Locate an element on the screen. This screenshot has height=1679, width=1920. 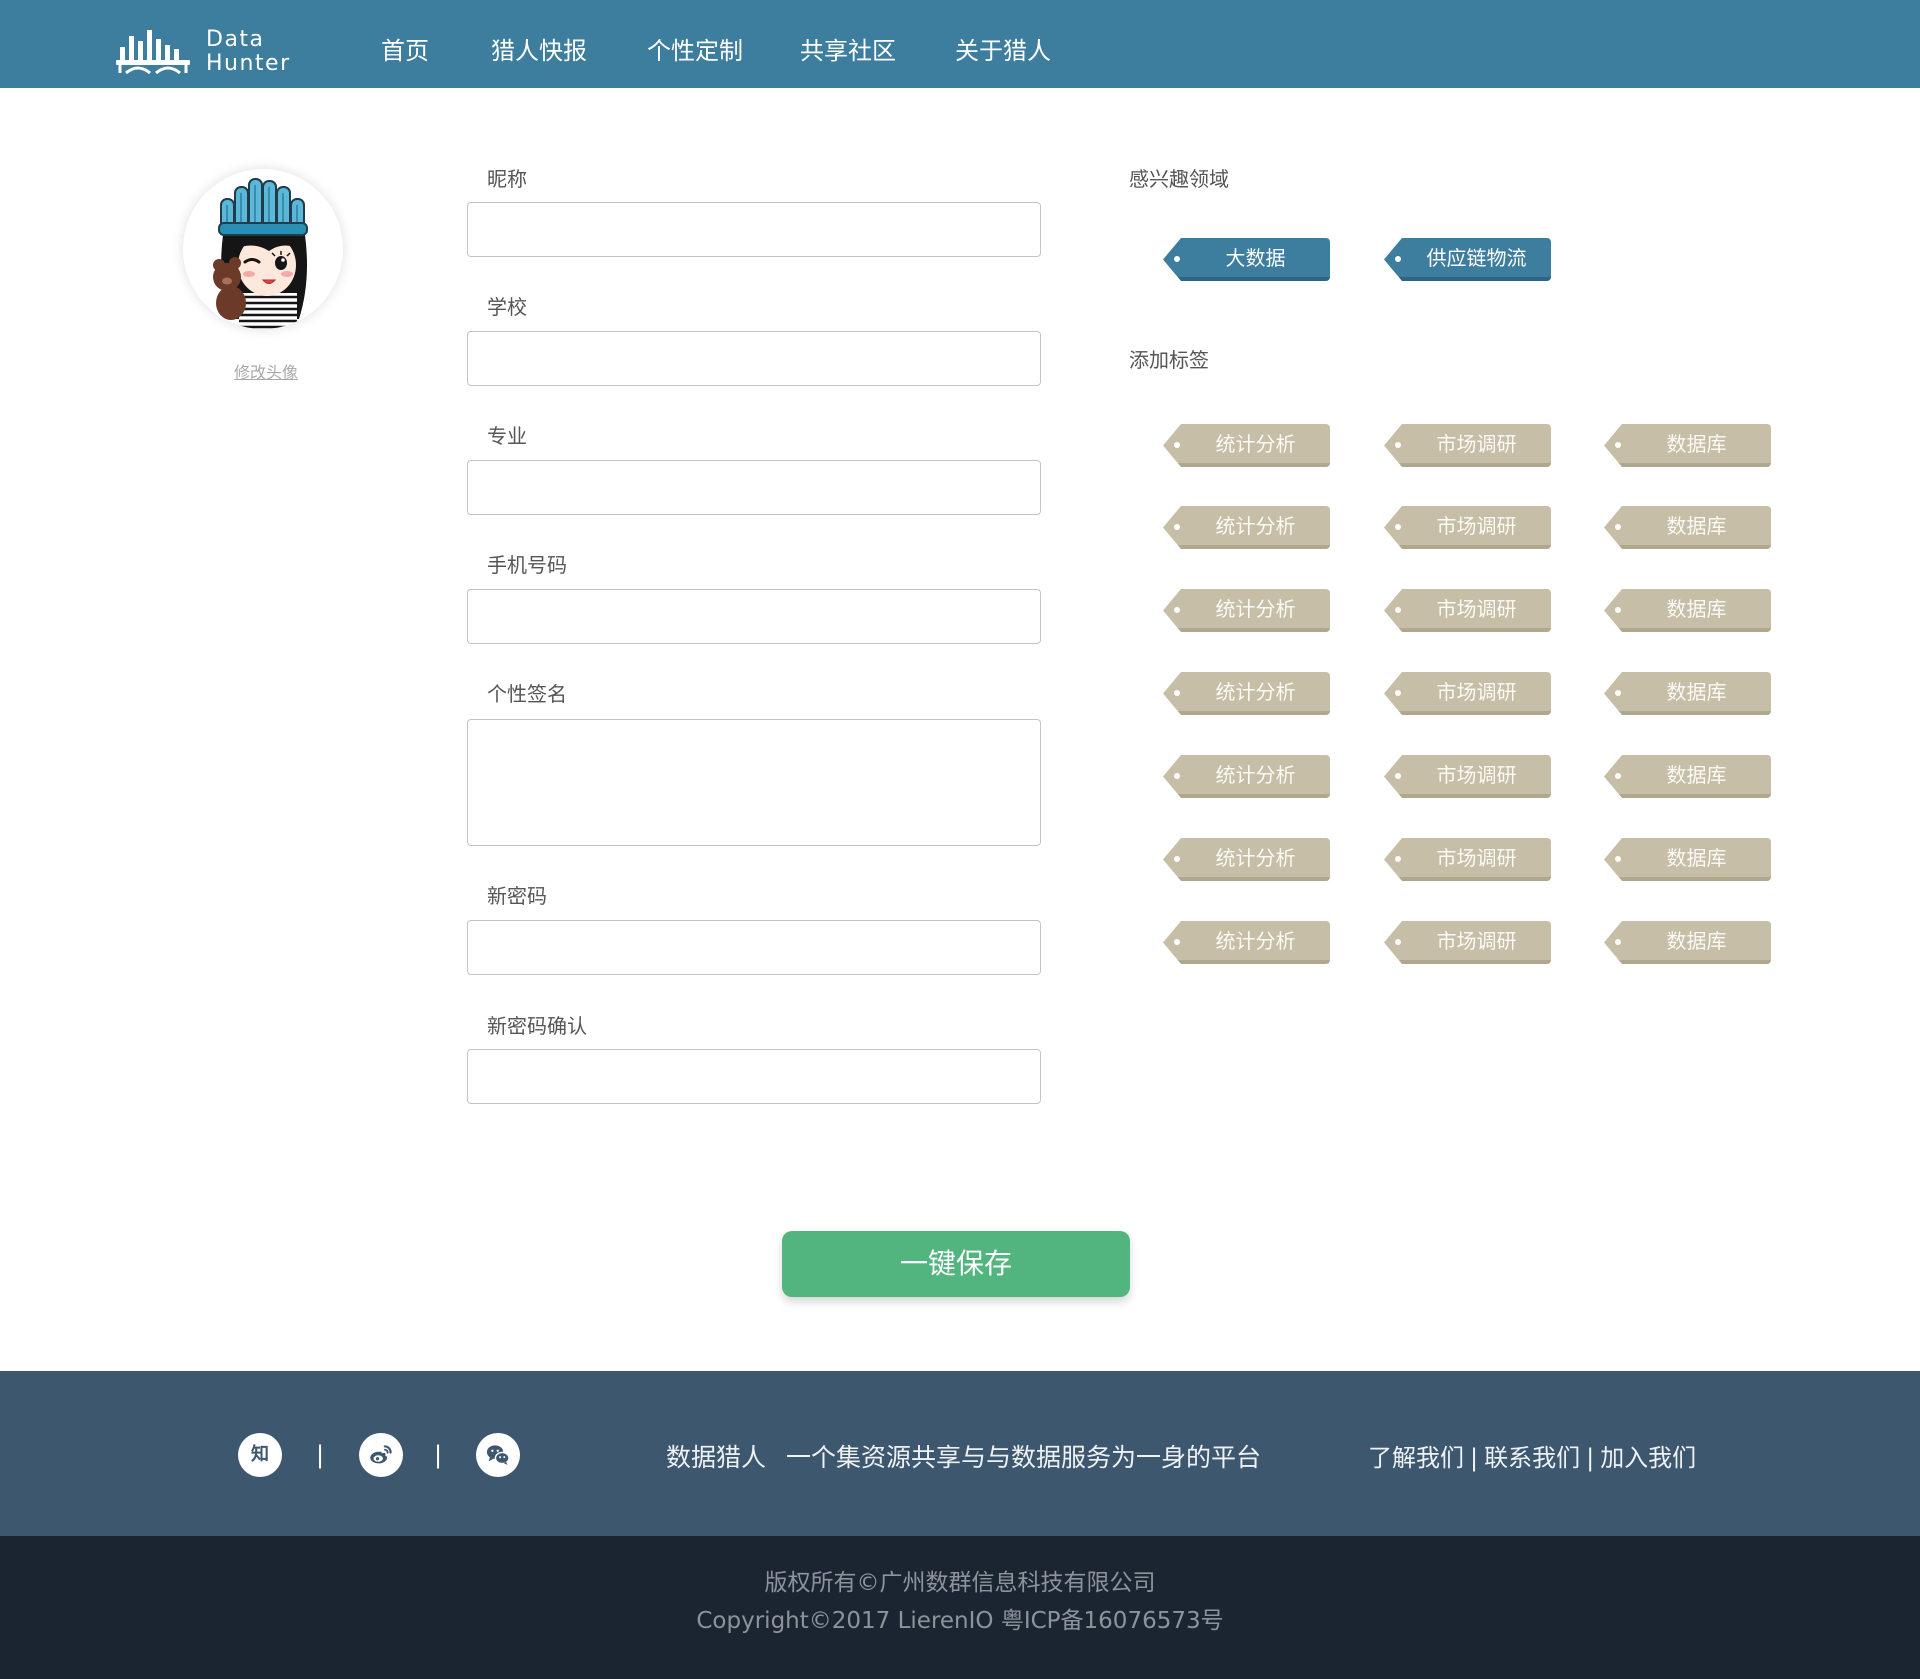
nav-community: 共享社区 is located at coordinates (848, 51).